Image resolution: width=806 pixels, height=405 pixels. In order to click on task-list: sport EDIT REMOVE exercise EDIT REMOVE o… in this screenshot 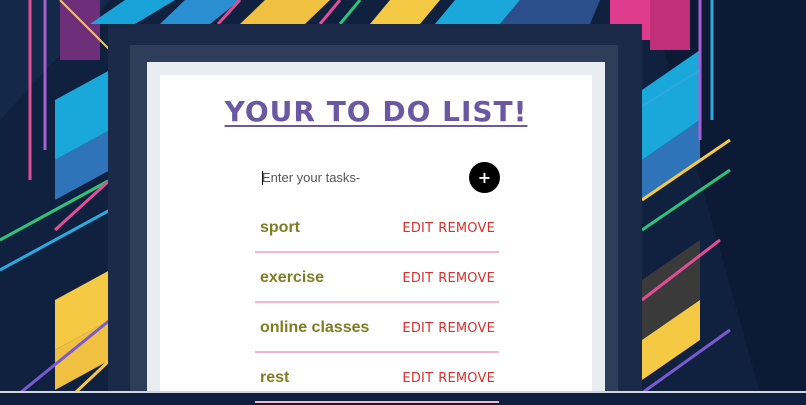, I will do `click(377, 305)`.